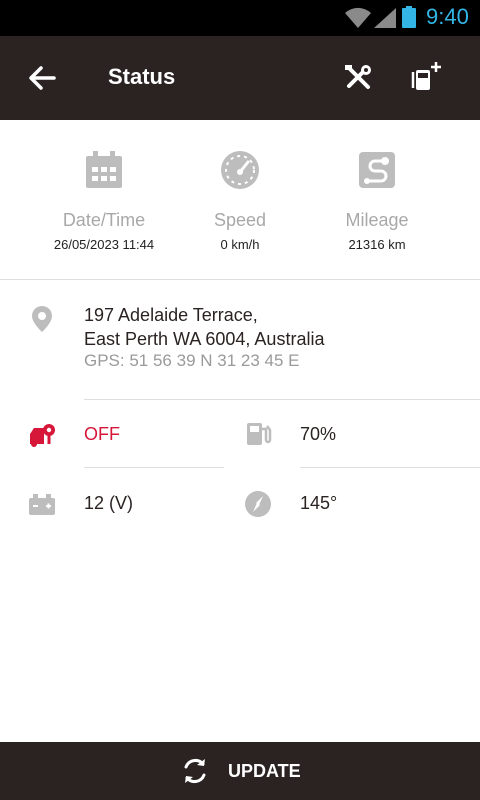  What do you see at coordinates (264, 771) in the screenshot?
I see `update-label: UPDATE` at bounding box center [264, 771].